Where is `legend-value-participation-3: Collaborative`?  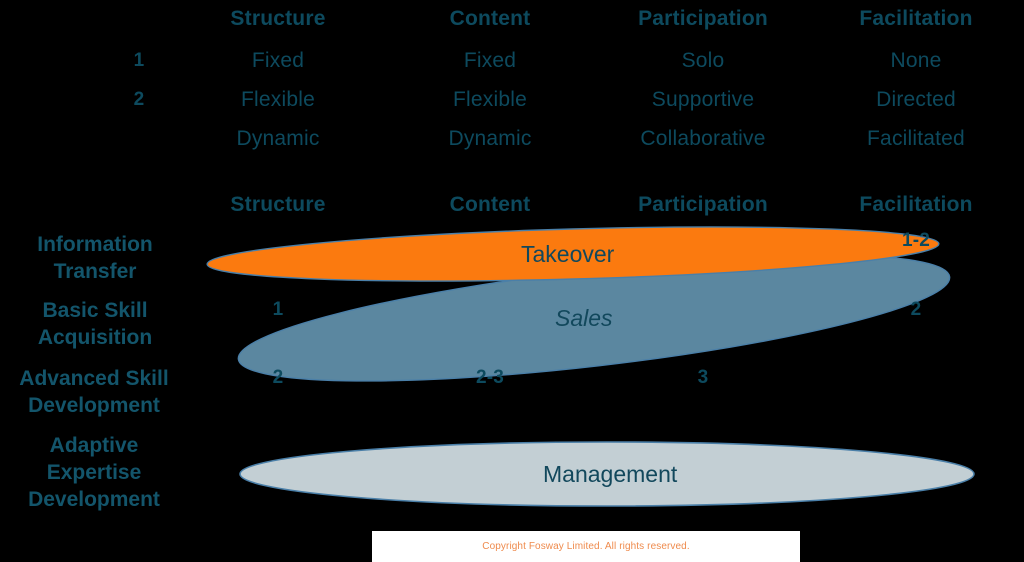
legend-value-participation-3: Collaborative is located at coordinates (703, 138).